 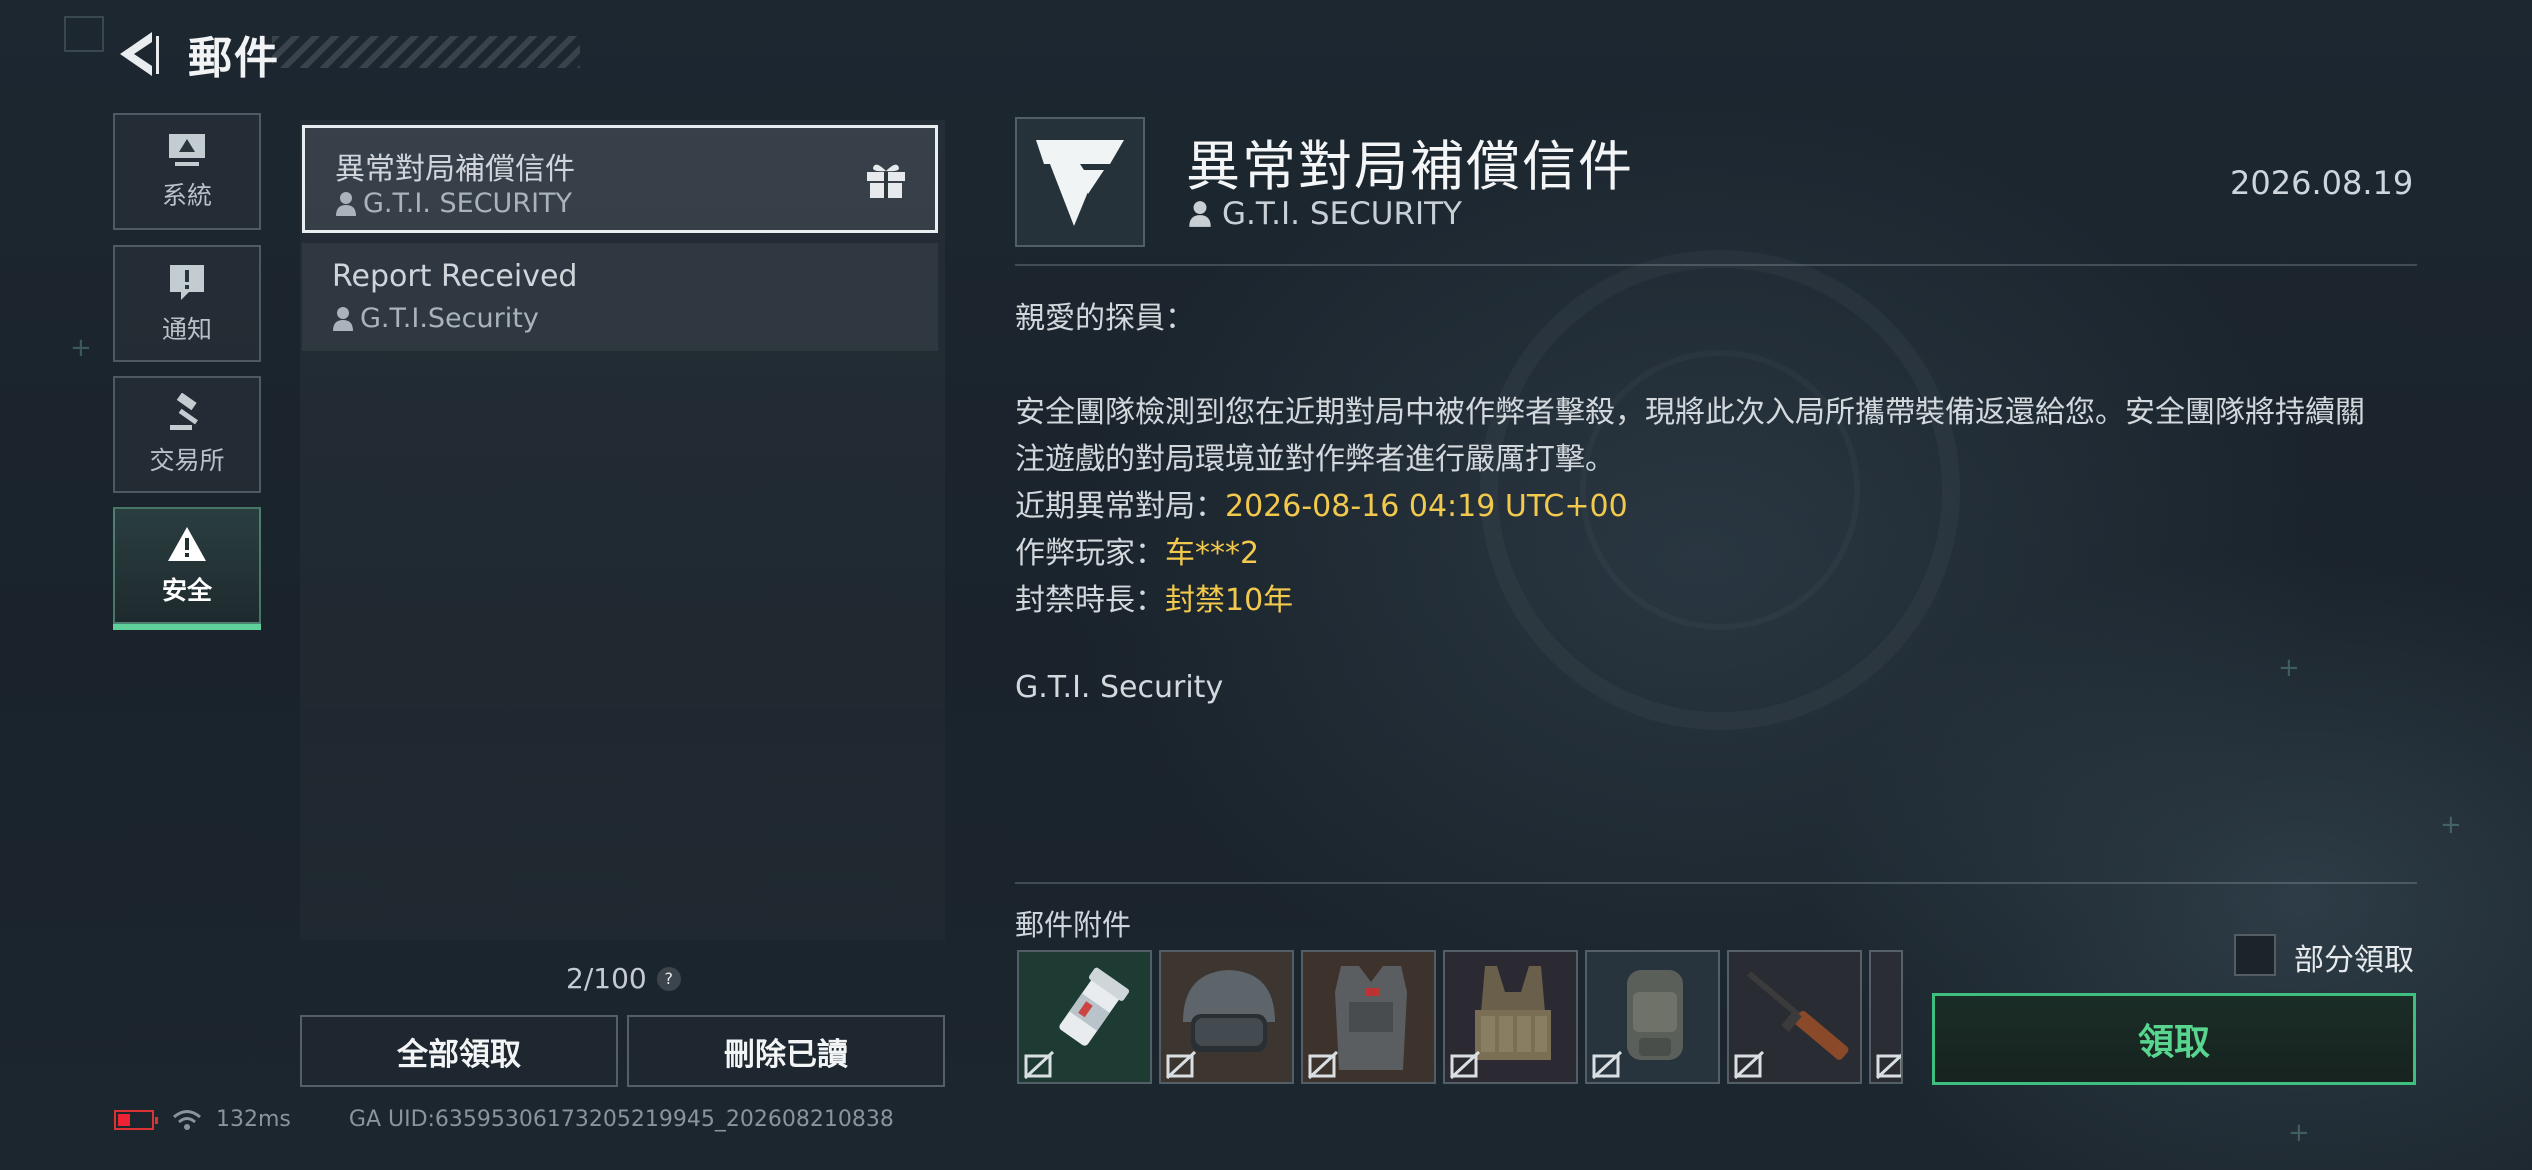 I want to click on page-title: 郵件, so click(x=234, y=58).